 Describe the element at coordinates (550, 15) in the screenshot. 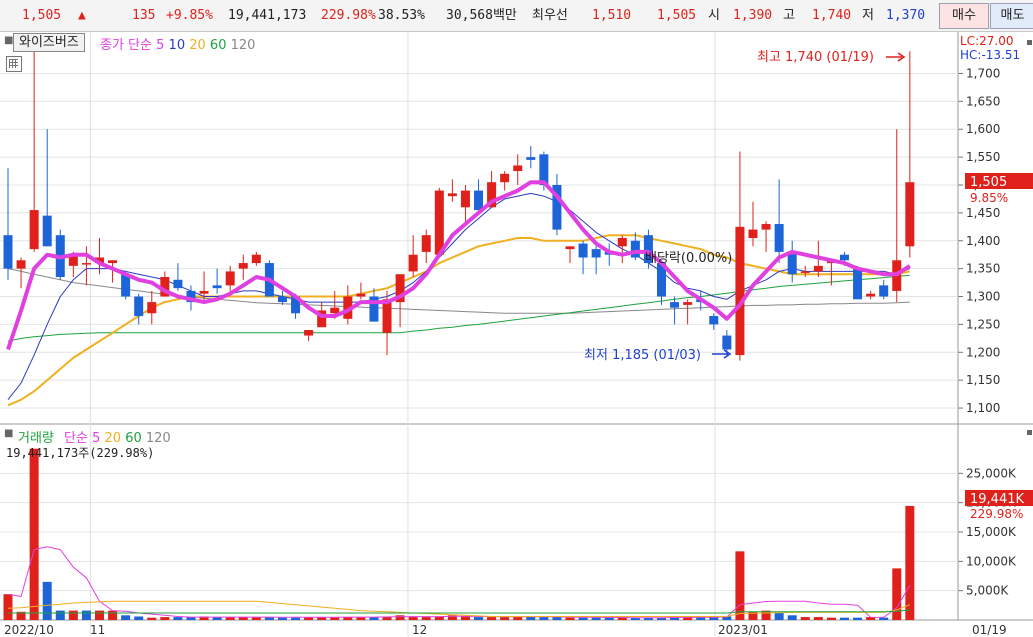

I see `best-ask-label: 최우선` at that location.